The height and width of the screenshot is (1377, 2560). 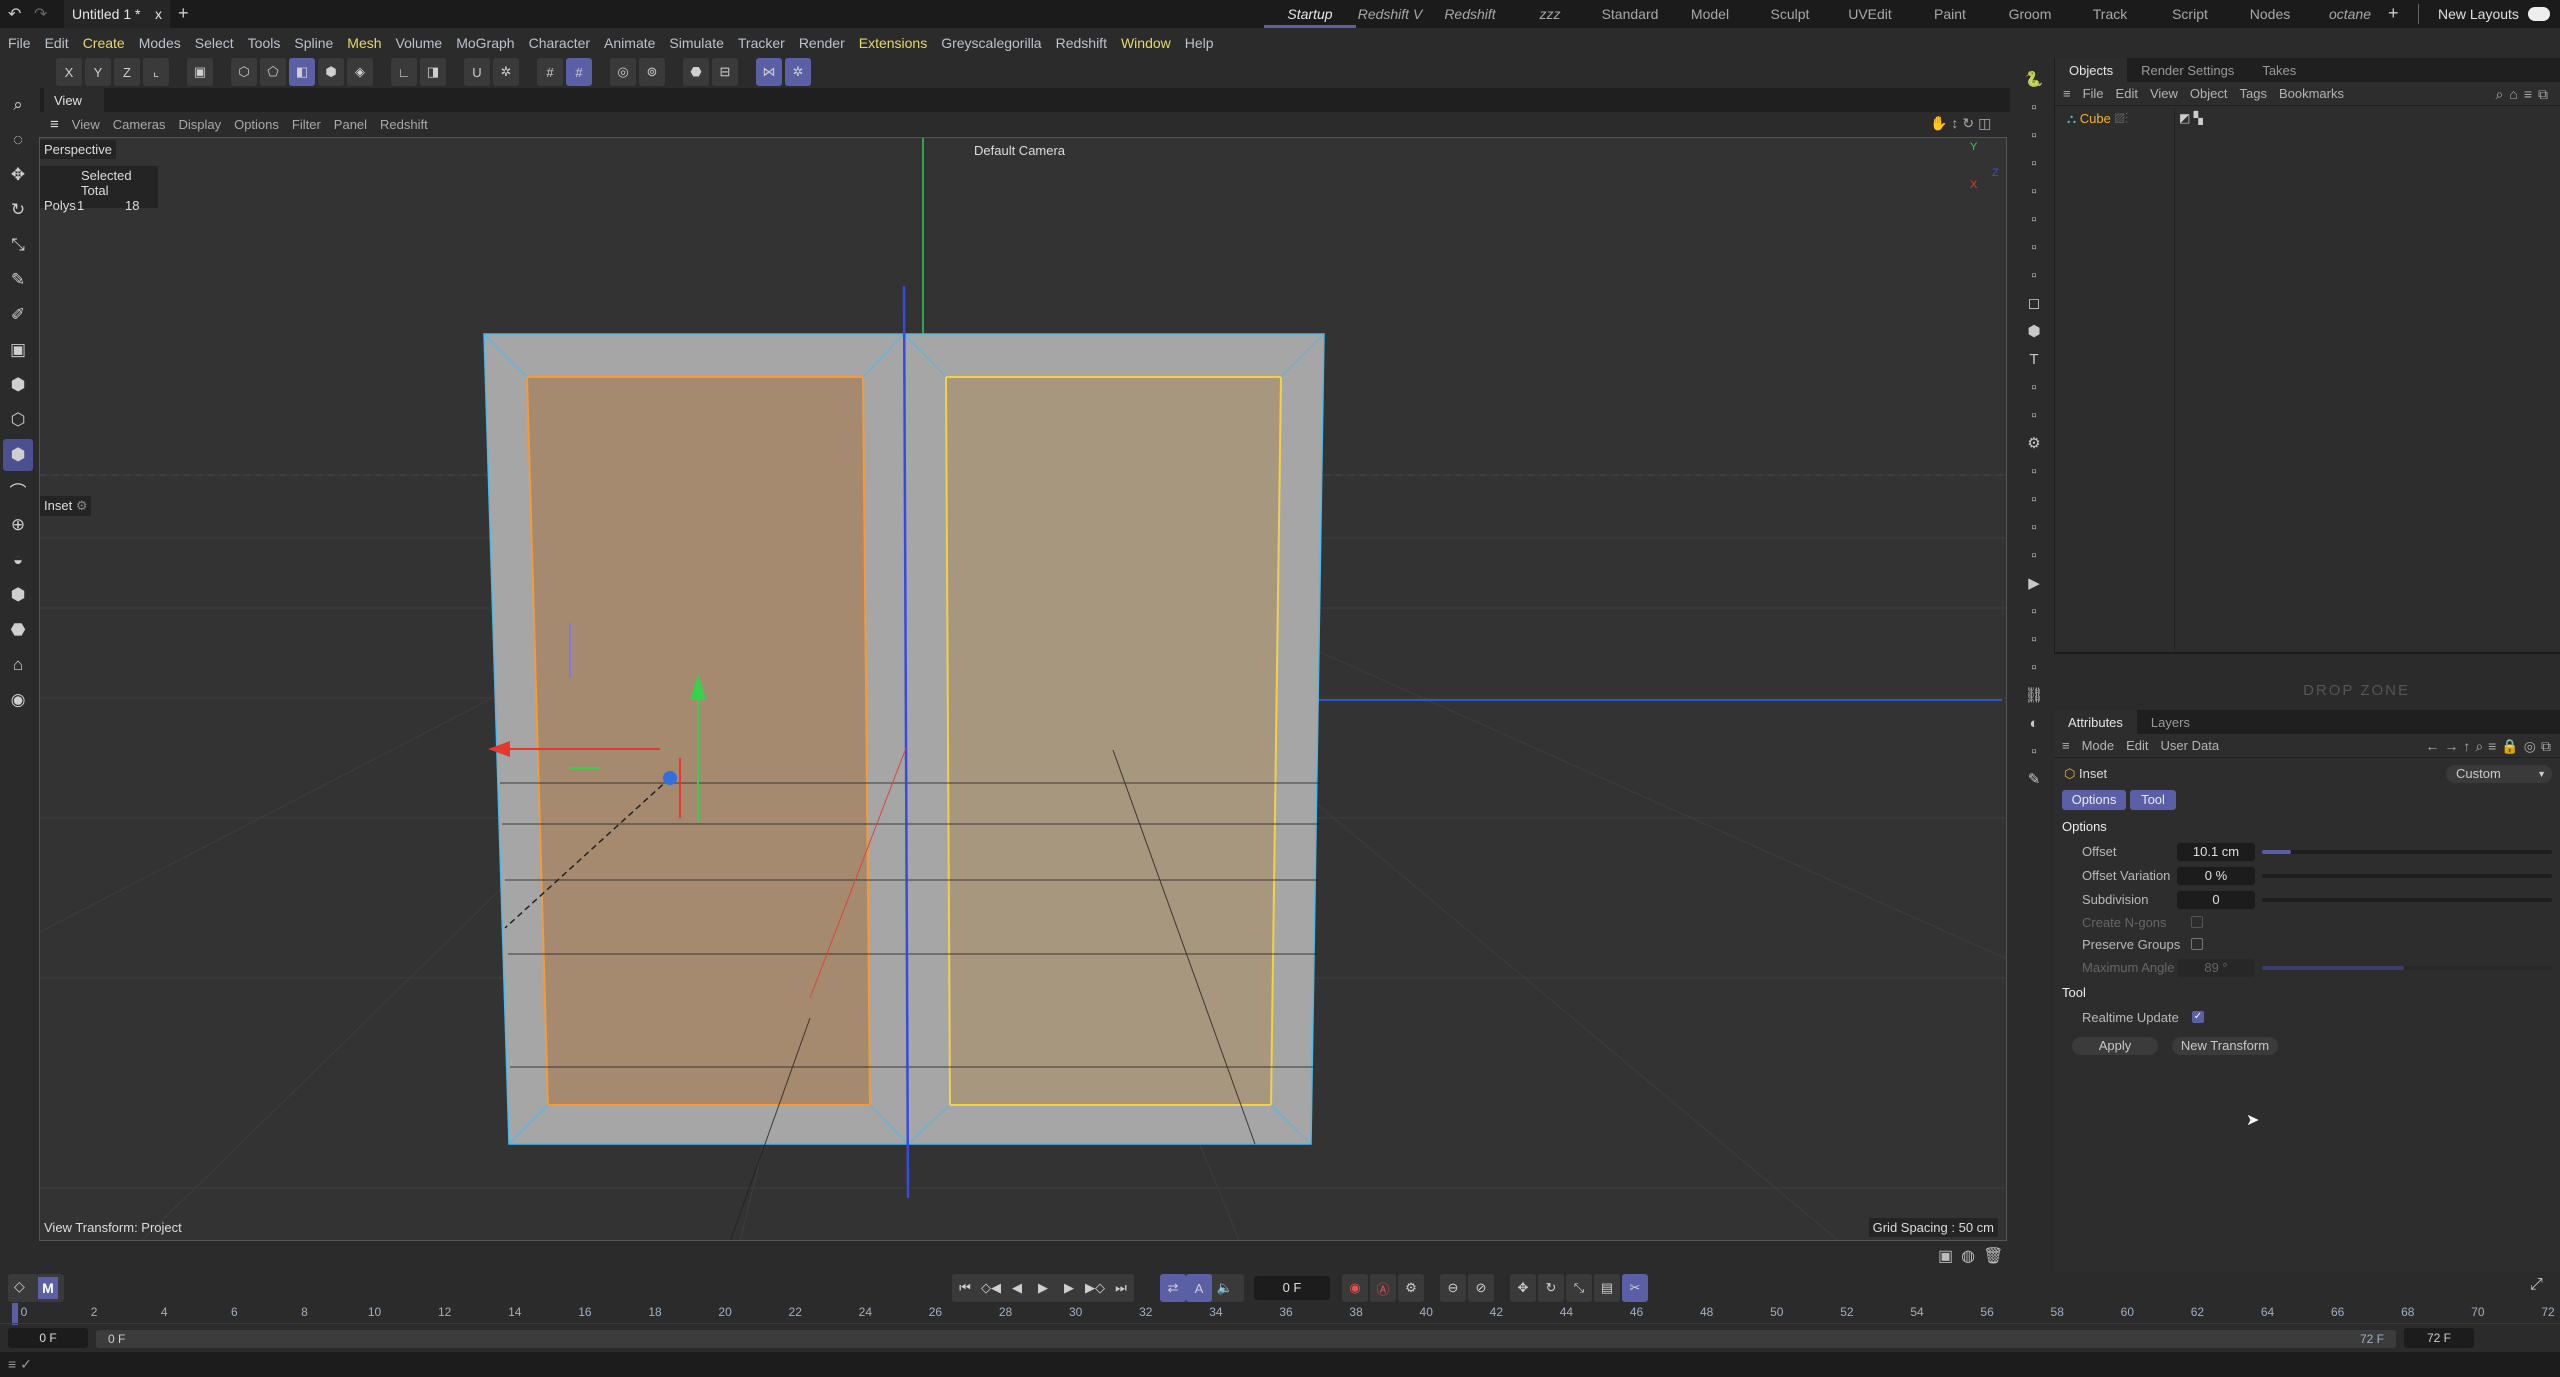 What do you see at coordinates (2034, 219) in the screenshot?
I see `help-icon: ▫` at bounding box center [2034, 219].